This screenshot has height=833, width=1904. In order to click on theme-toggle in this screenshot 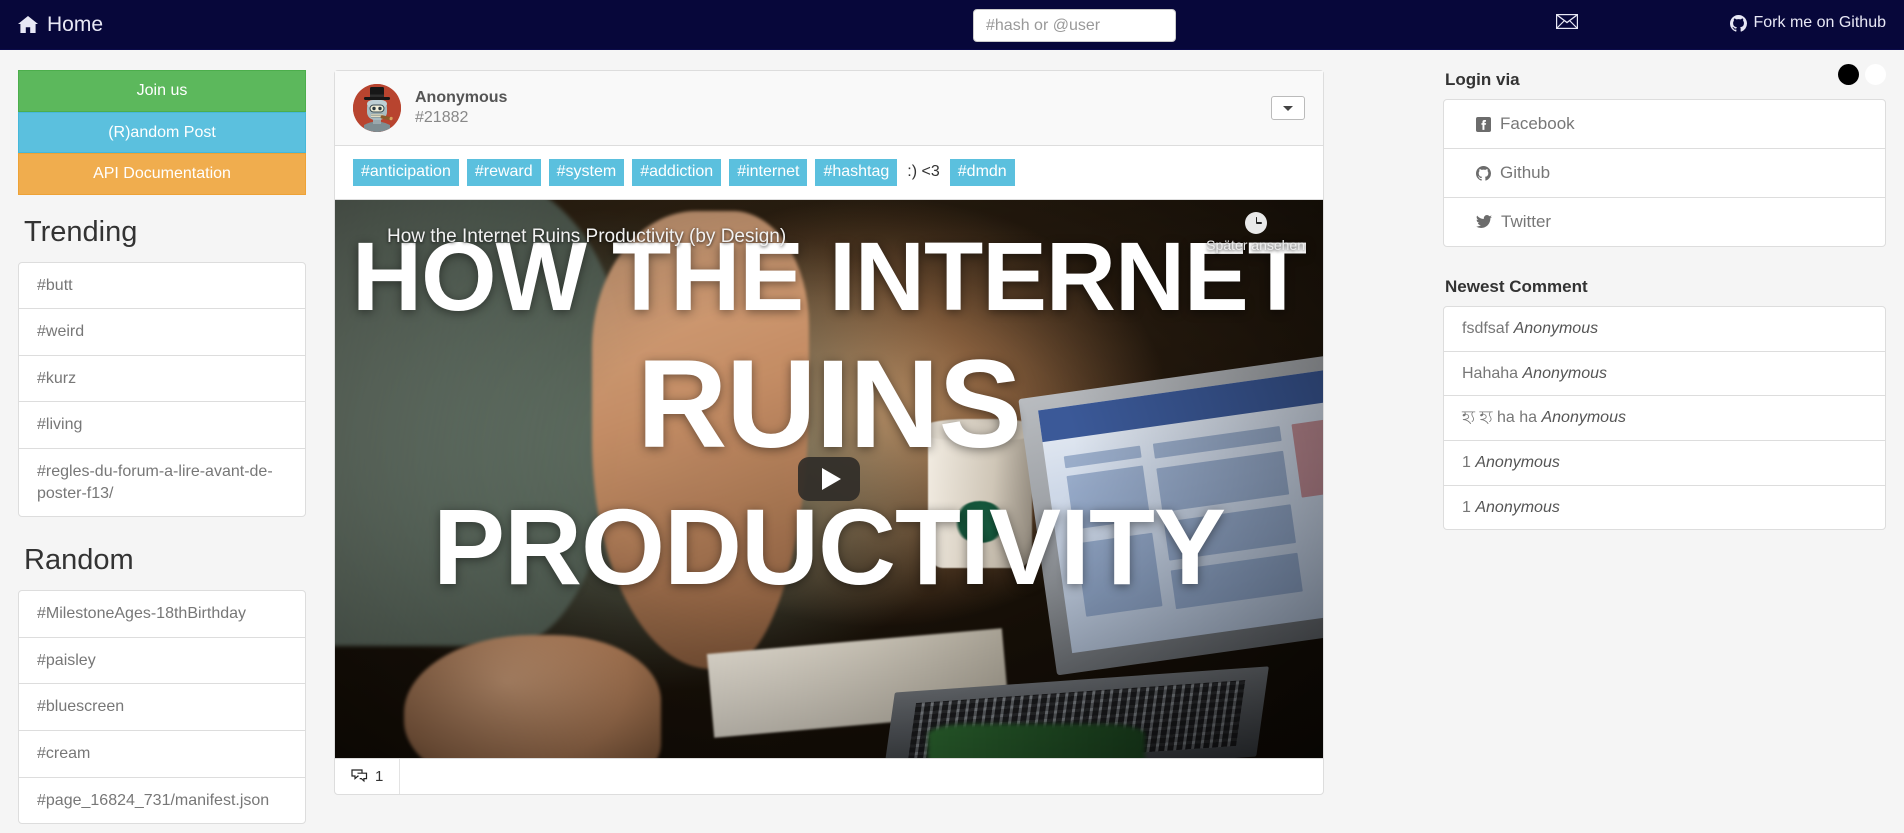, I will do `click(1862, 74)`.